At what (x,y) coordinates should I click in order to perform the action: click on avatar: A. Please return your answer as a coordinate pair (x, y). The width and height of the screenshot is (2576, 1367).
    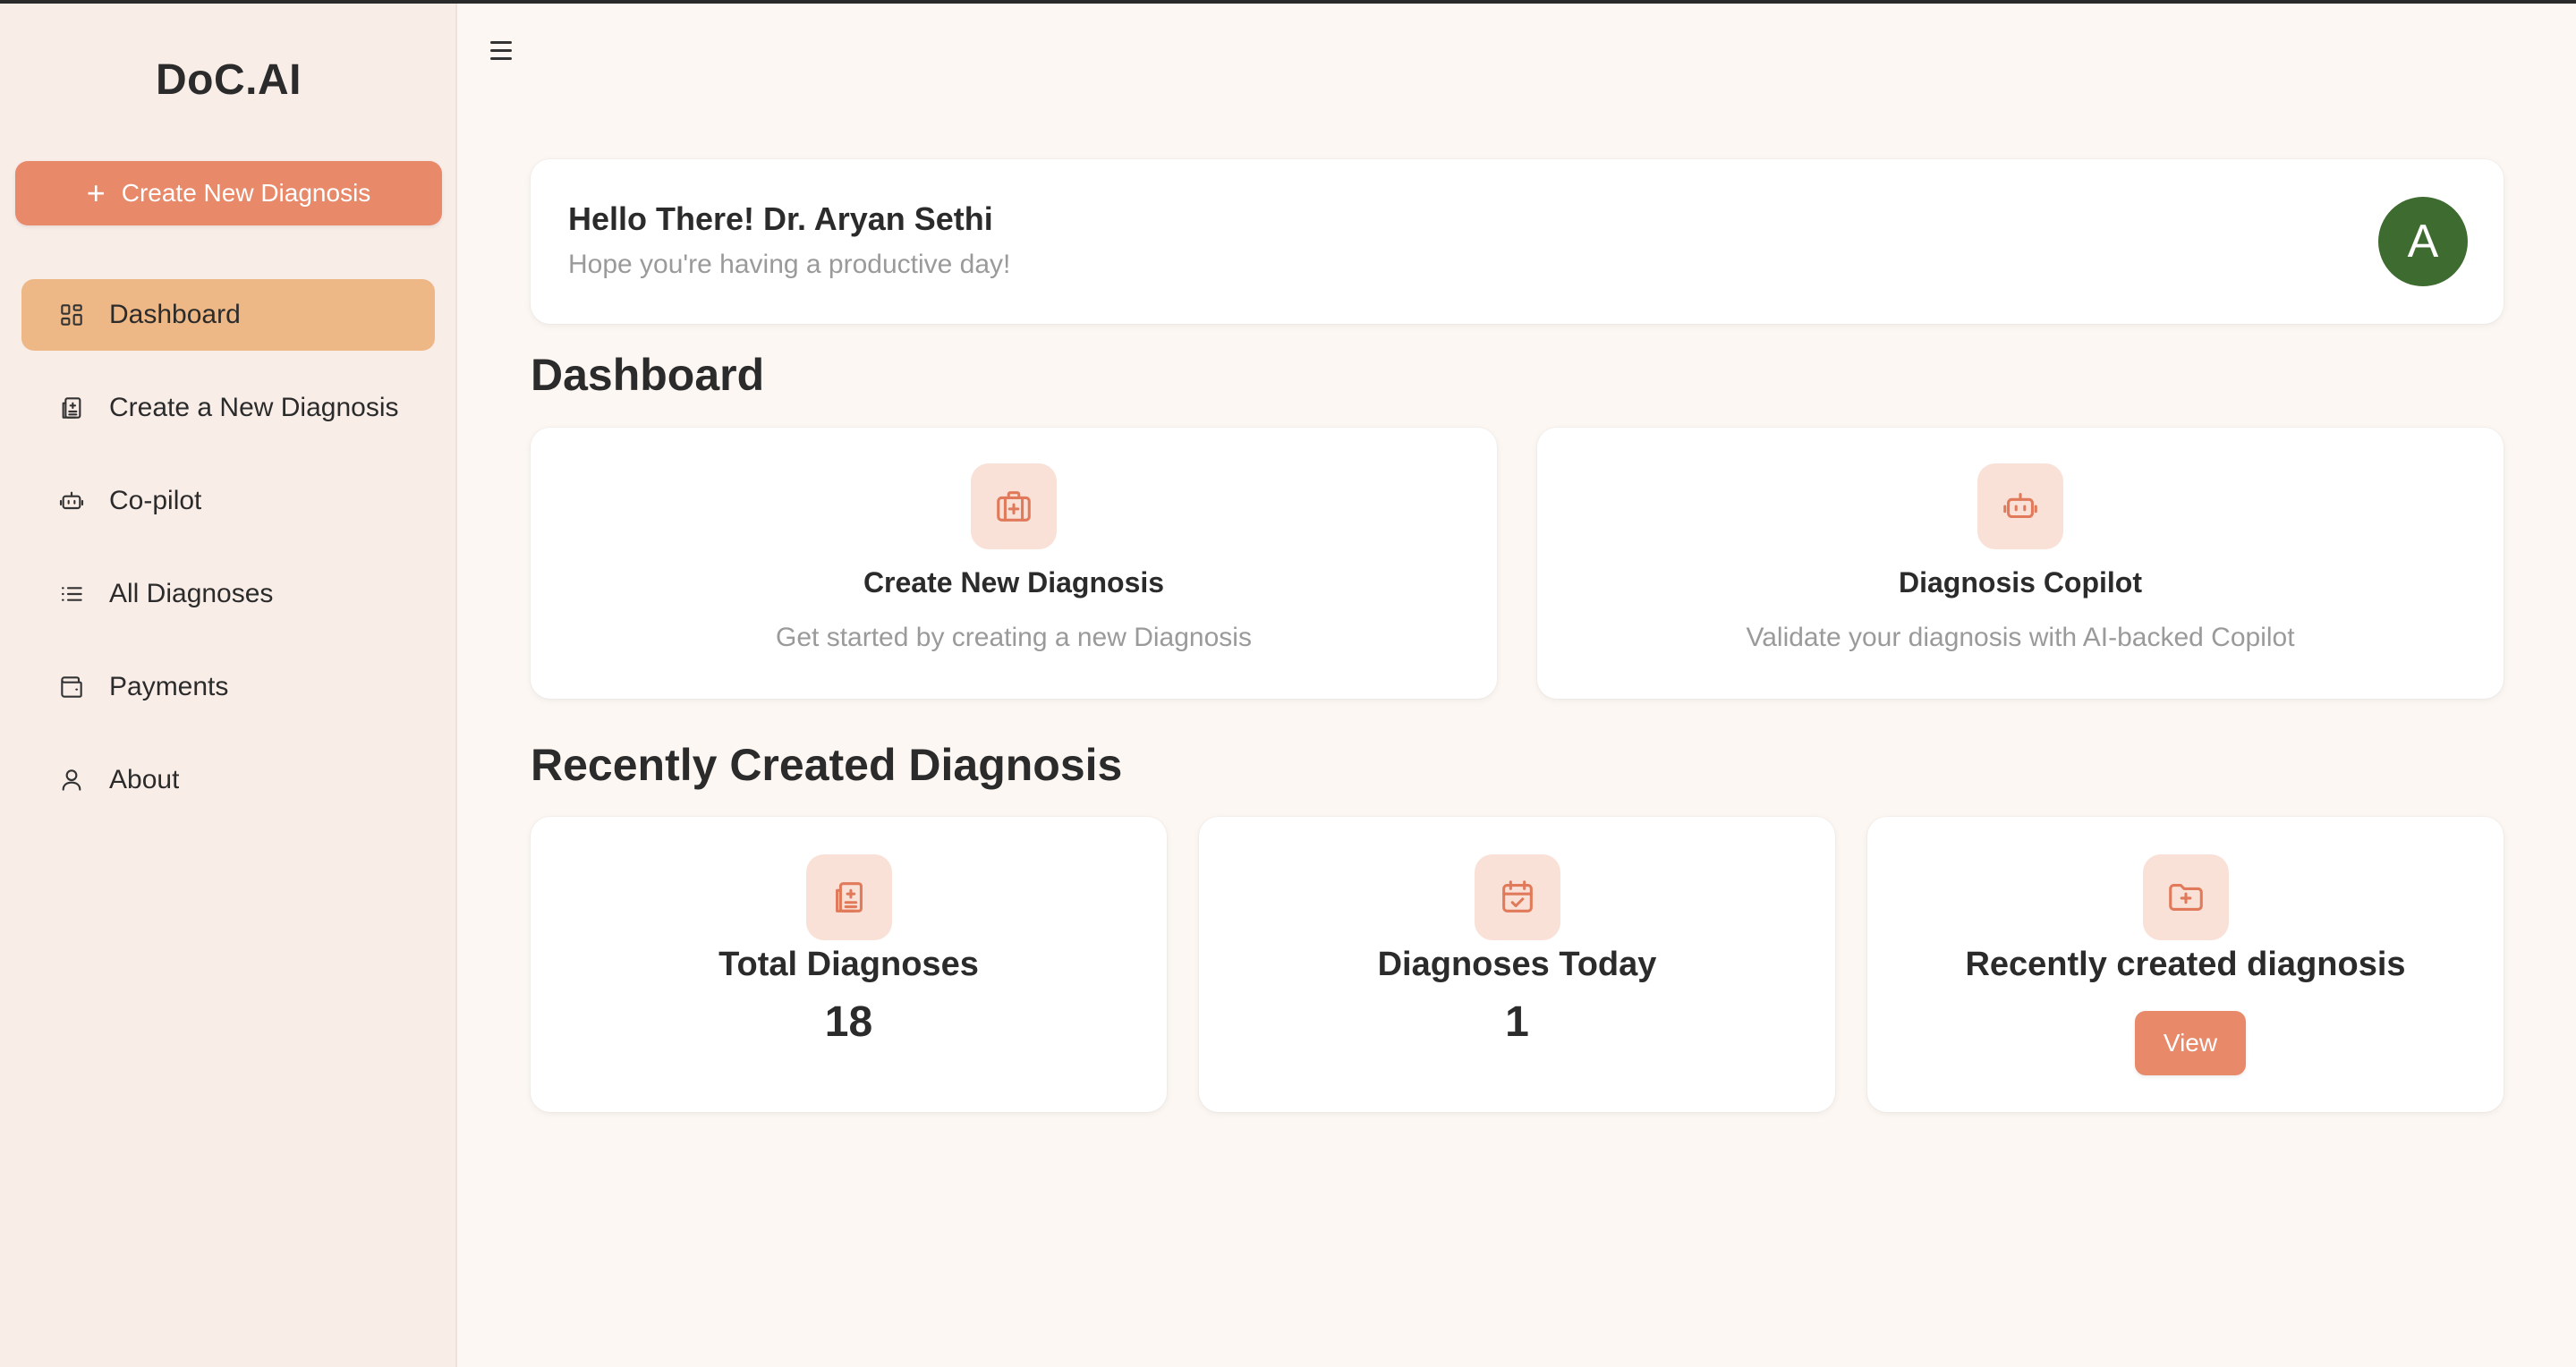
    Looking at the image, I should click on (2423, 241).